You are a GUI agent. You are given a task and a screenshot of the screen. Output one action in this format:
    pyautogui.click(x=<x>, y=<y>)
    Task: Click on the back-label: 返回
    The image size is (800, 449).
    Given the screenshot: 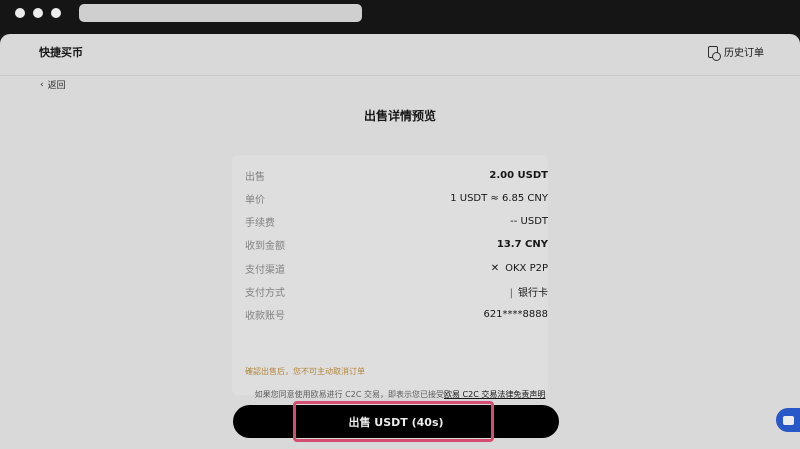 What is the action you would take?
    pyautogui.click(x=56, y=86)
    